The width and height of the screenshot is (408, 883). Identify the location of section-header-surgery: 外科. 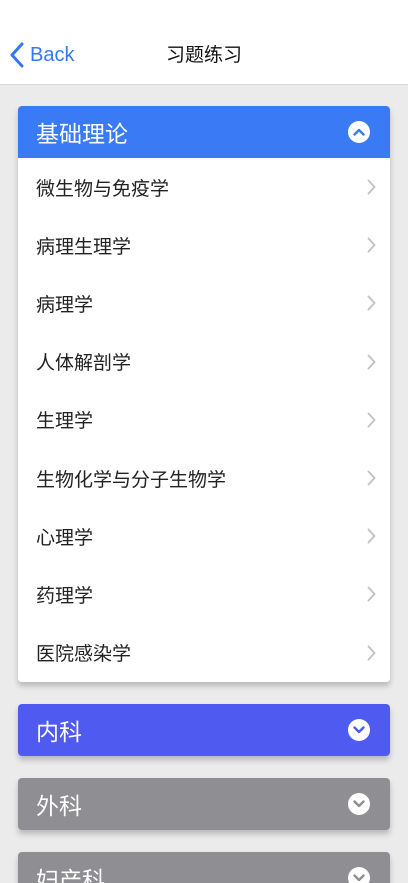
(204, 804).